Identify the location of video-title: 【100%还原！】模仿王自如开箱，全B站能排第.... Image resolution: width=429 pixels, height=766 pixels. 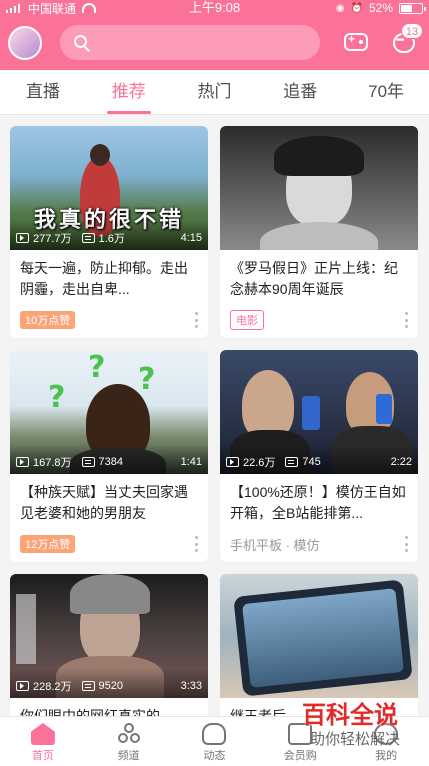
(318, 502).